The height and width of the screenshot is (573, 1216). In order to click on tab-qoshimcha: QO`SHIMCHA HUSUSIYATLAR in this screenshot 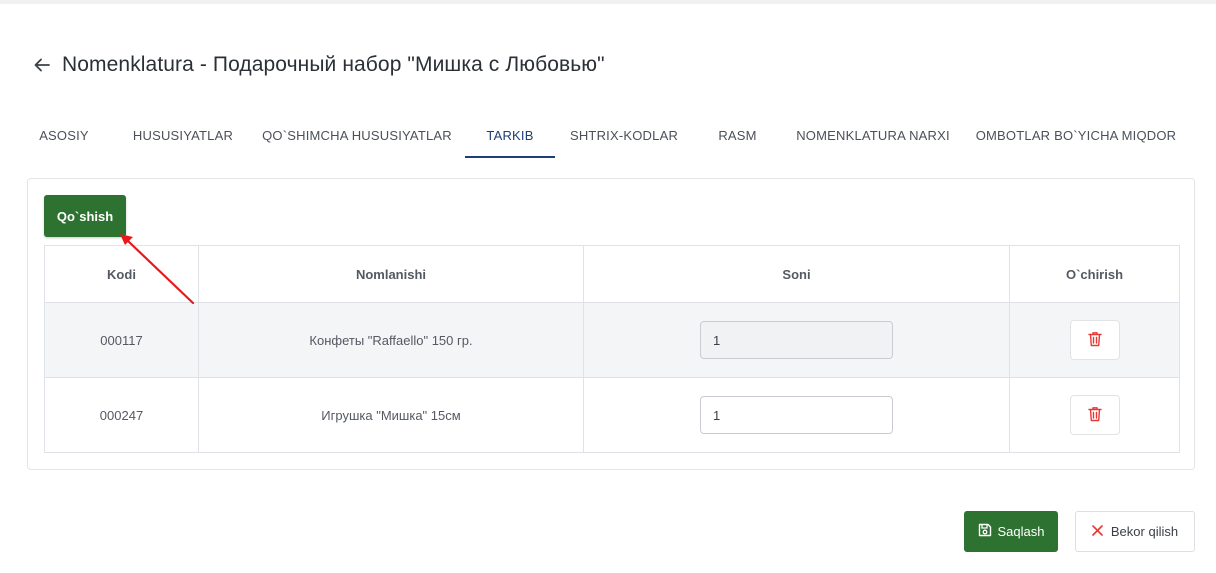, I will do `click(357, 135)`.